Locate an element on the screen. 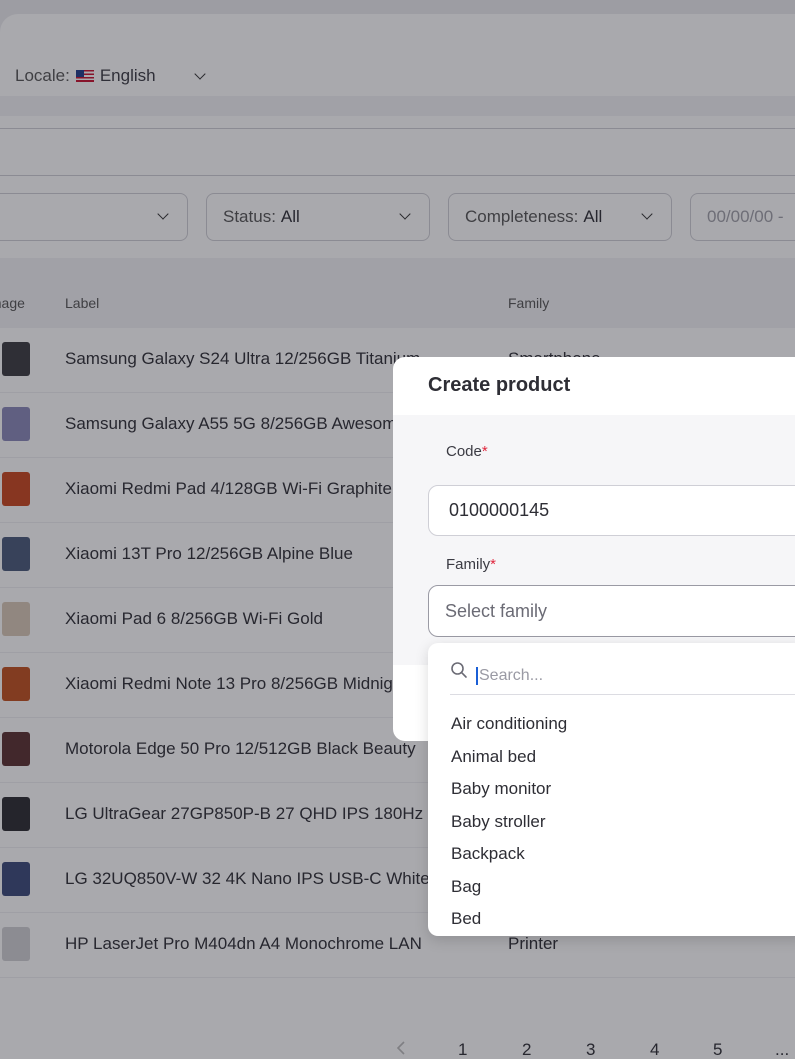  family-search is located at coordinates (622, 676).